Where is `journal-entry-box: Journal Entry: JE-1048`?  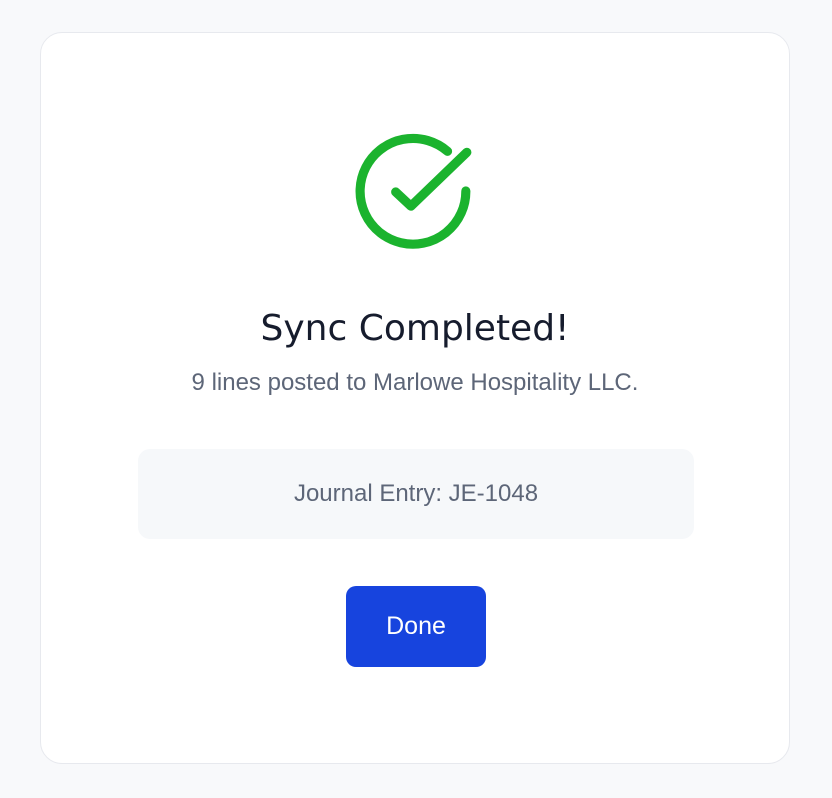
journal-entry-box: Journal Entry: JE-1048 is located at coordinates (416, 494).